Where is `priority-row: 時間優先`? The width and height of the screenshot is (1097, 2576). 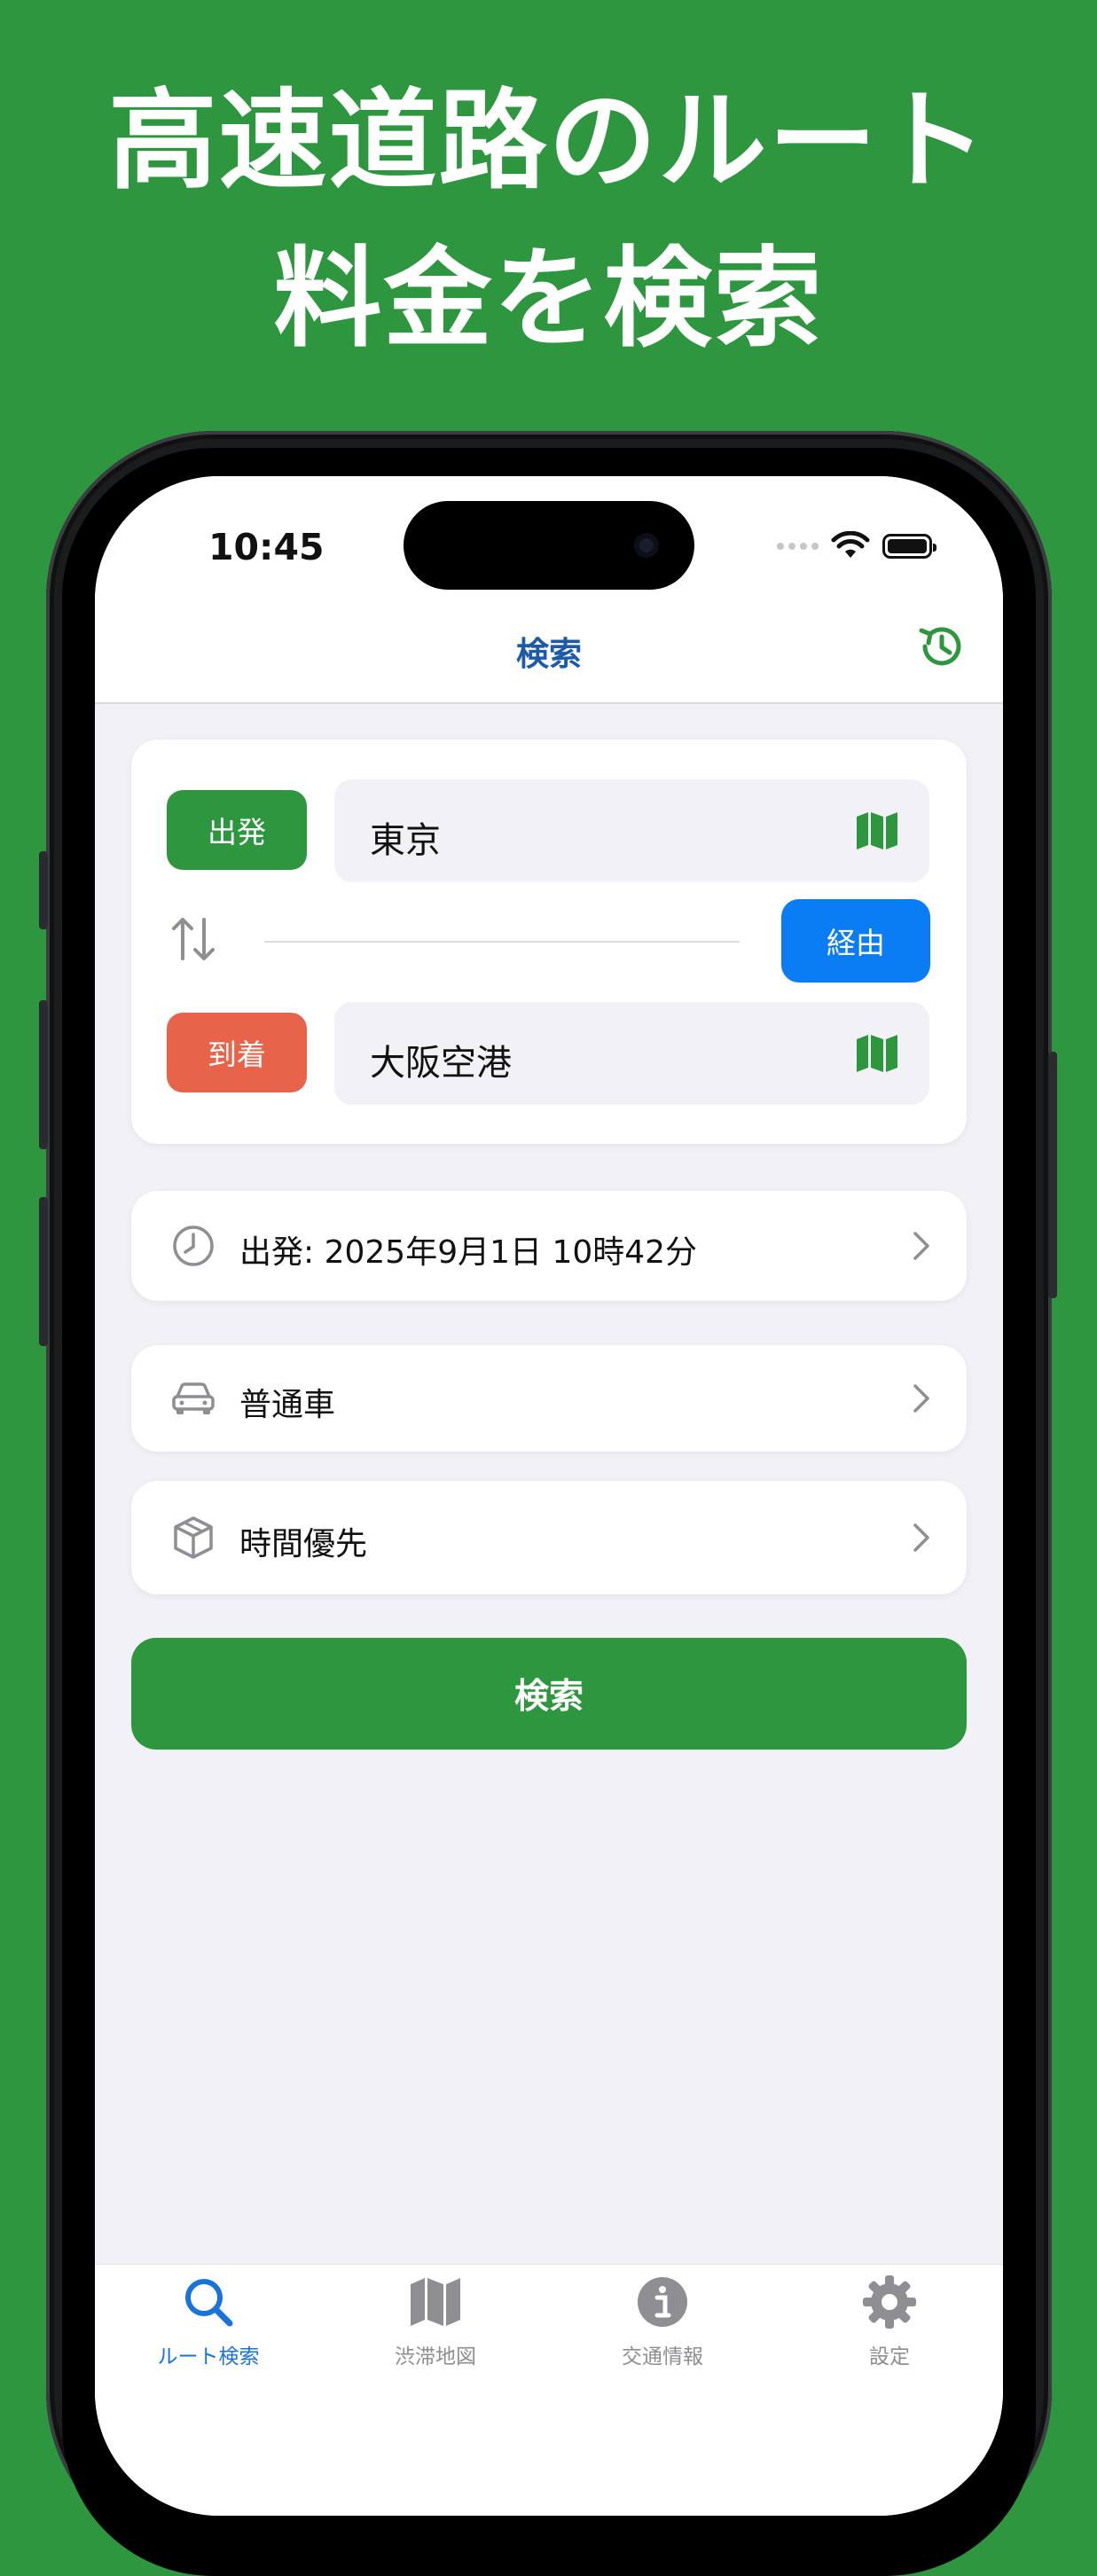
priority-row: 時間優先 is located at coordinates (549, 1537).